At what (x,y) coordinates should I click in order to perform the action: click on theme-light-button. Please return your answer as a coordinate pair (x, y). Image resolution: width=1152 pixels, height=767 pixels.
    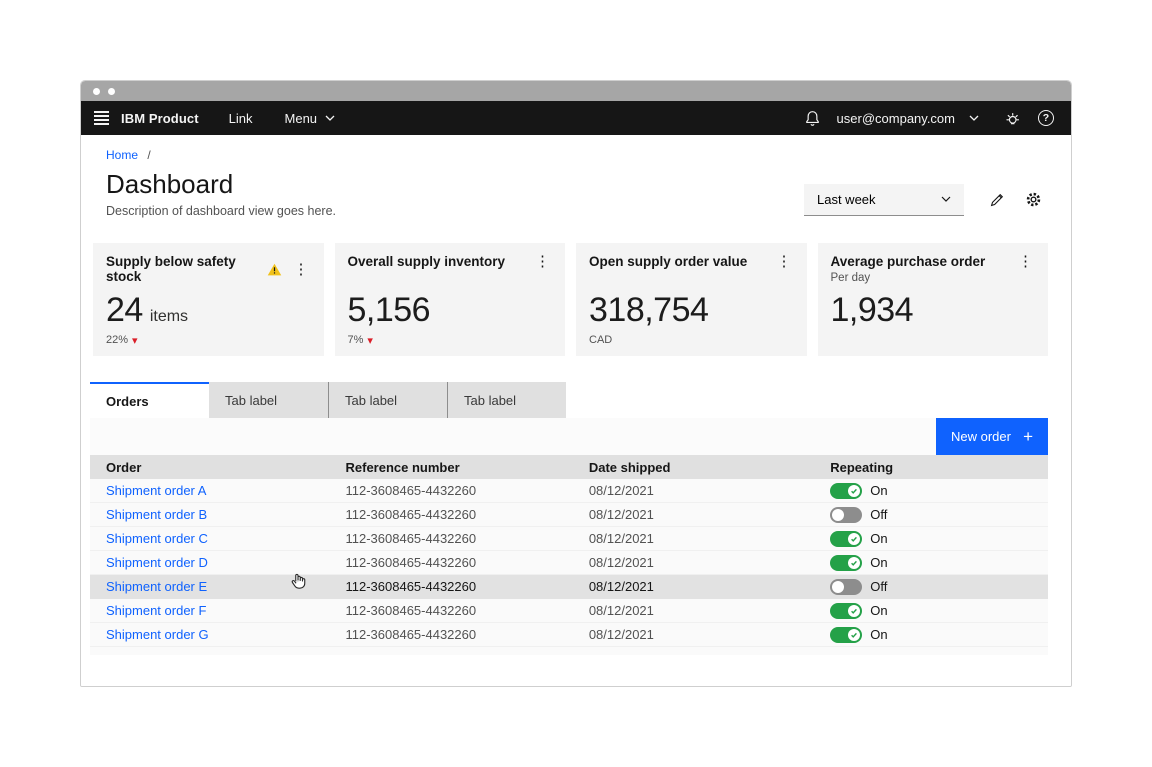
    Looking at the image, I should click on (1012, 118).